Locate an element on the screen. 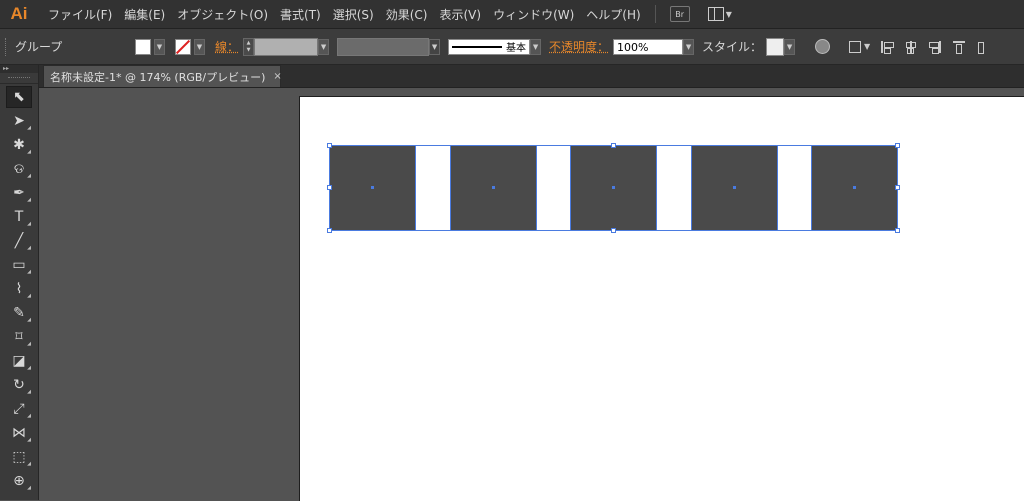  transform-icon is located at coordinates (855, 47).